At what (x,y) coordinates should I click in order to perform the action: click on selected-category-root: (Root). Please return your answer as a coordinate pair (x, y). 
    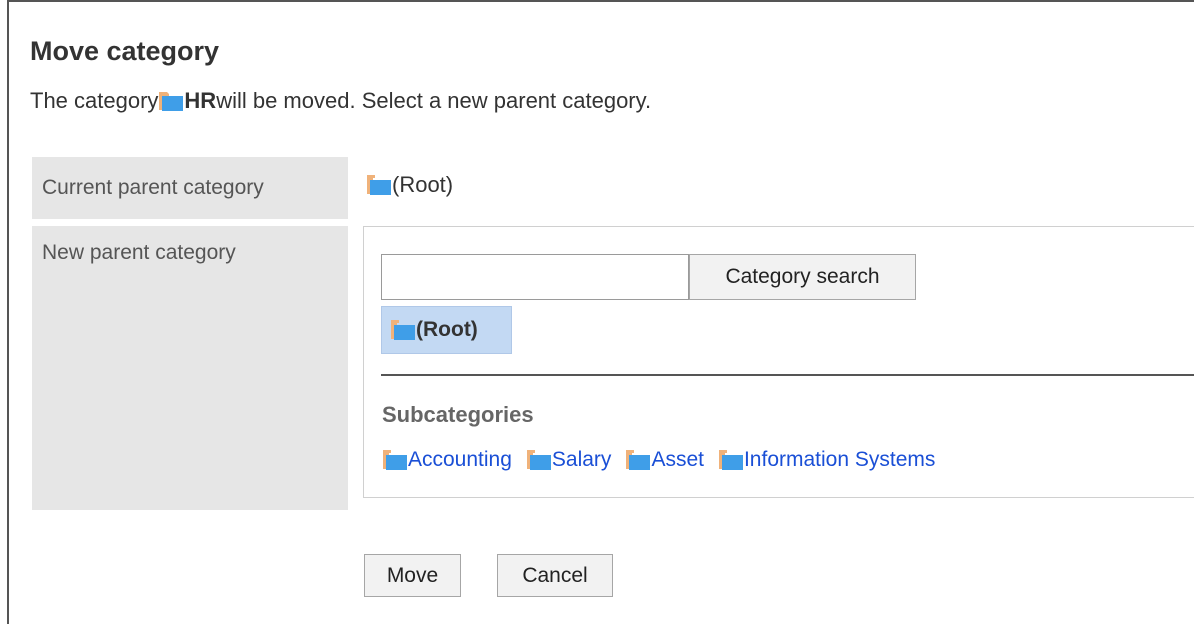
    Looking at the image, I should click on (446, 330).